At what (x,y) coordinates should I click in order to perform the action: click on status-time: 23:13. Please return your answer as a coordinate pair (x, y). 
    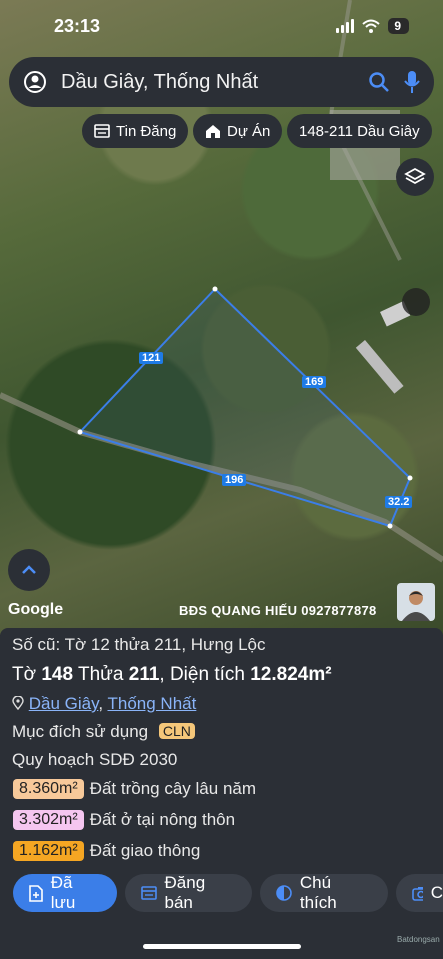
    Looking at the image, I should click on (77, 26).